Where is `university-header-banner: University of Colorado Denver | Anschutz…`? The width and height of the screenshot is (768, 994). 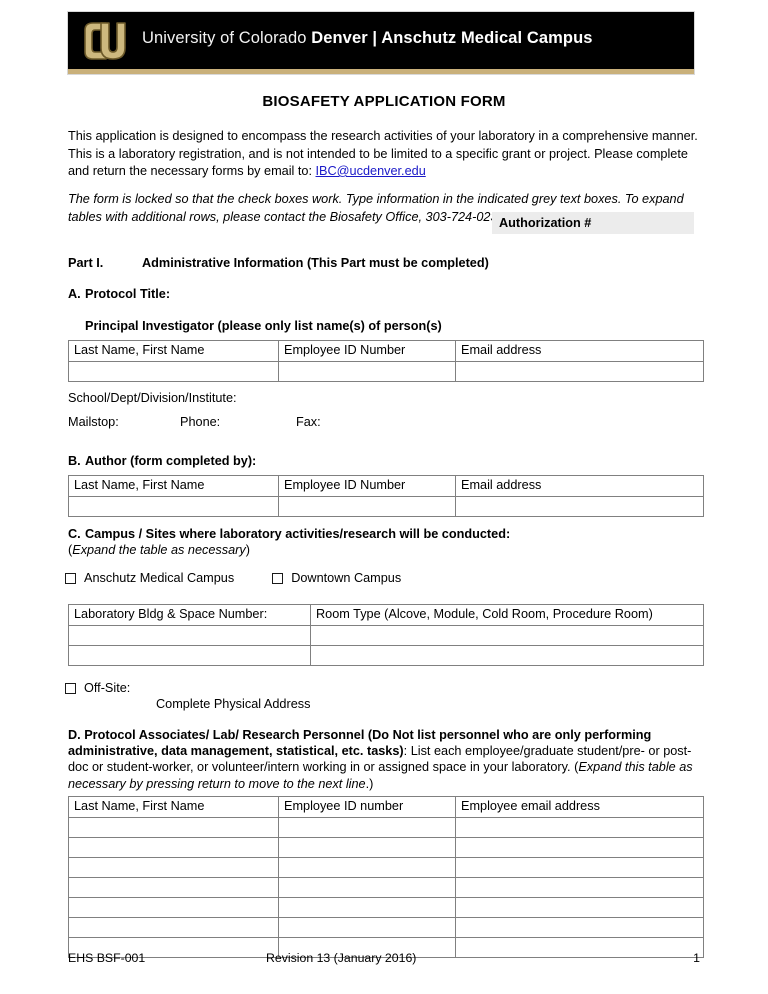 university-header-banner: University of Colorado Denver | Anschutz… is located at coordinates (381, 43).